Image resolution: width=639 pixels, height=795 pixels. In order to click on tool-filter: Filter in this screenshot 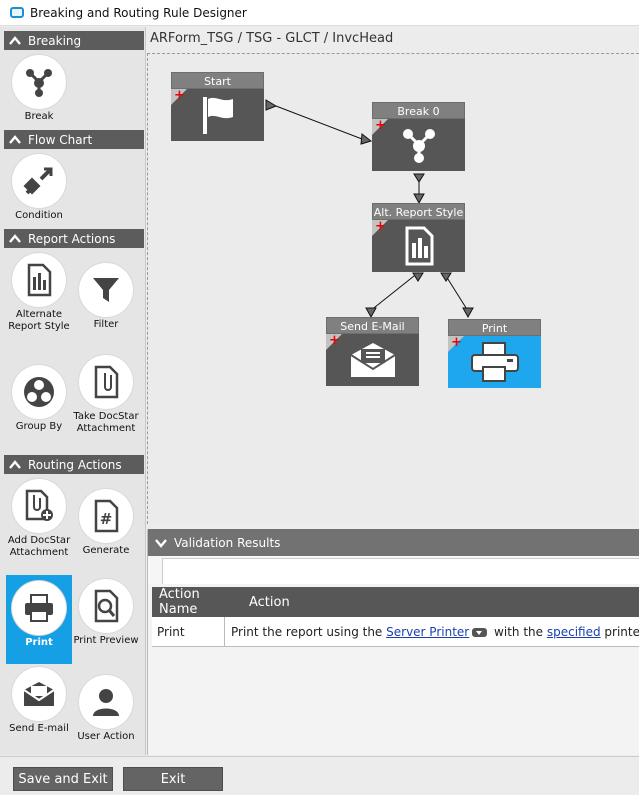, I will do `click(106, 301)`.